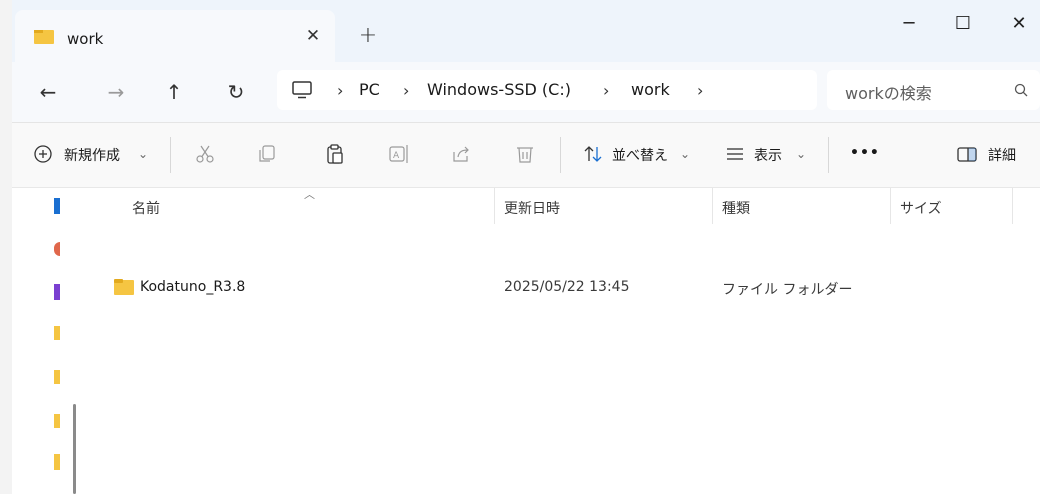  Describe the element at coordinates (74, 449) in the screenshot. I see `nav-pane-scrollbar` at that location.